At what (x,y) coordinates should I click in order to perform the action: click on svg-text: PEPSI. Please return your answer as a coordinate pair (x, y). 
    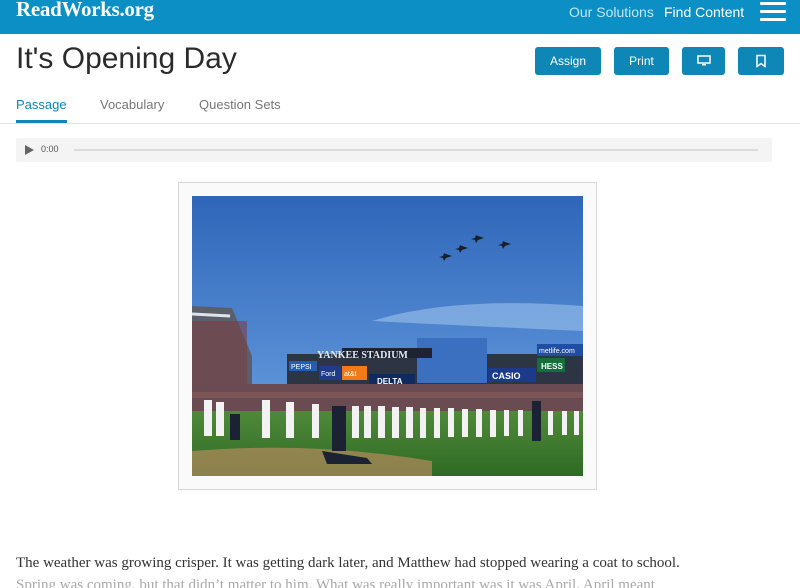
    Looking at the image, I should click on (301, 367).